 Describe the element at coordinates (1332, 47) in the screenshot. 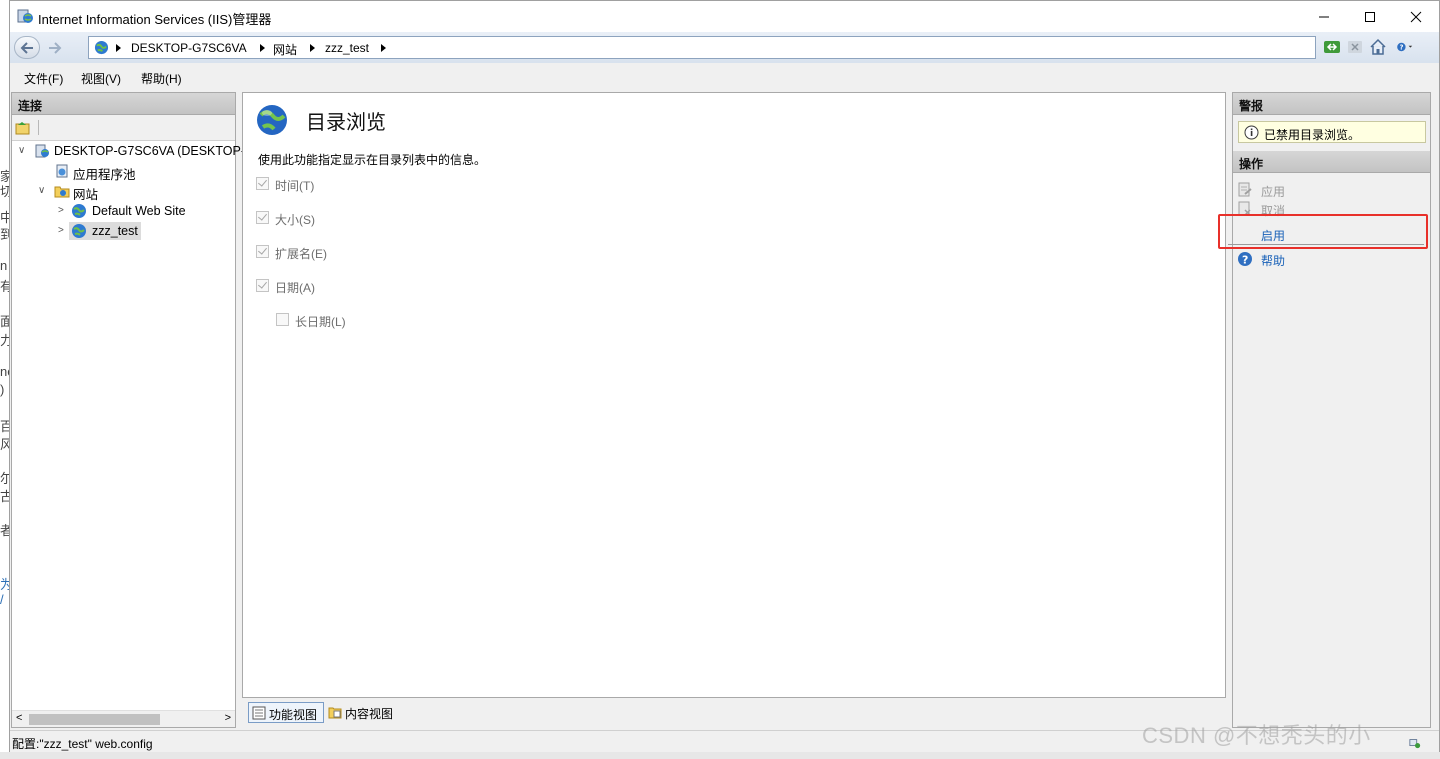

I see `refresh-icon` at that location.